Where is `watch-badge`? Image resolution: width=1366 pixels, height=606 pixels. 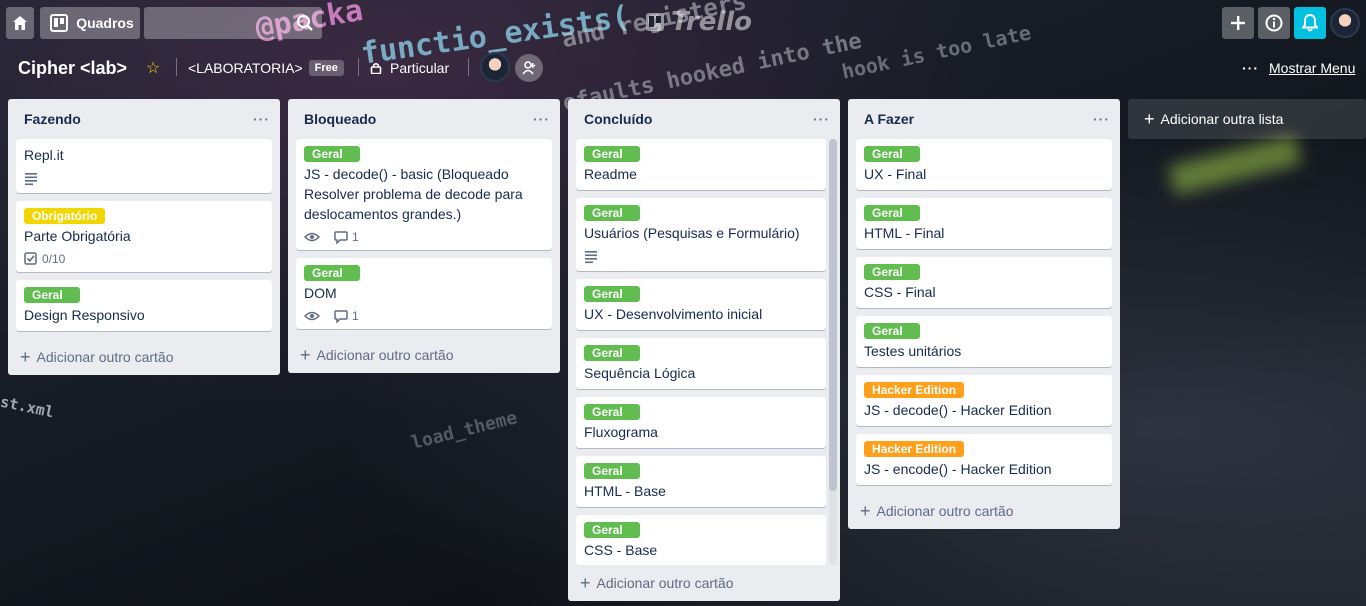 watch-badge is located at coordinates (312, 237).